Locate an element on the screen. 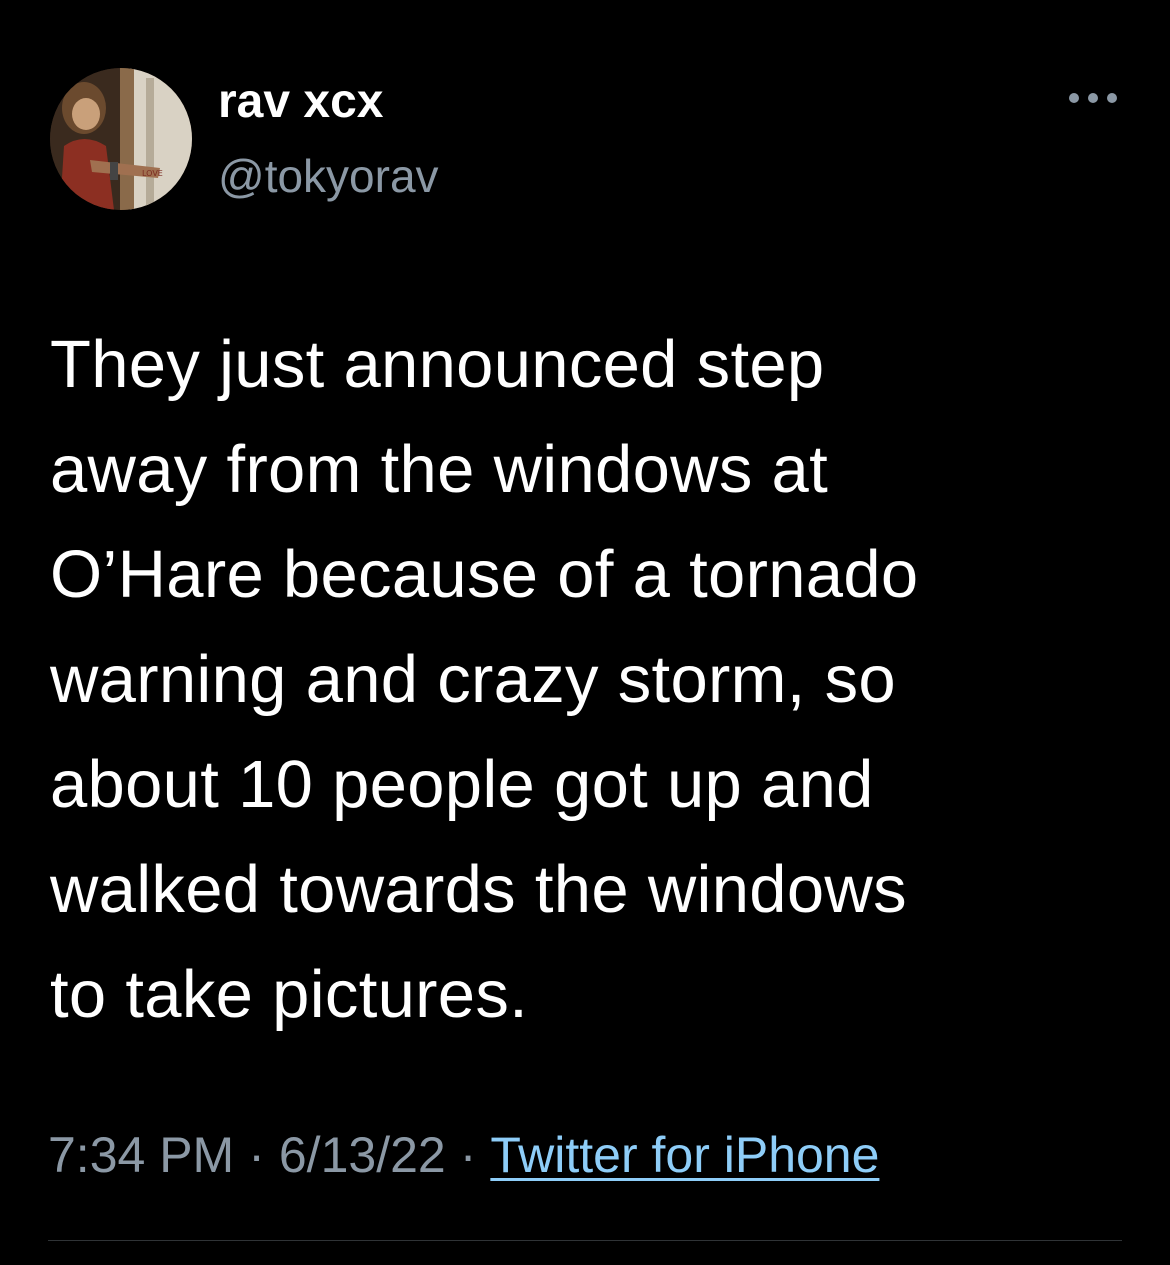 Image resolution: width=1170 pixels, height=1265 pixels. avatar-image: LOVE is located at coordinates (121, 139).